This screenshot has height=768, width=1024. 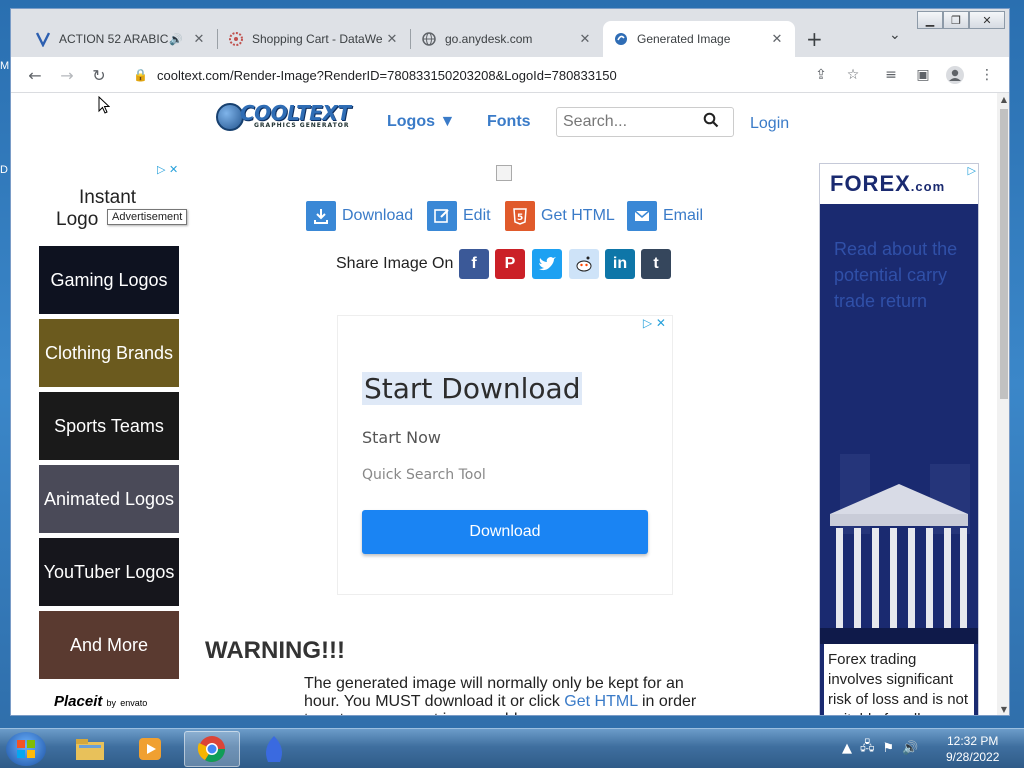 What do you see at coordinates (26, 749) in the screenshot?
I see `start-button` at bounding box center [26, 749].